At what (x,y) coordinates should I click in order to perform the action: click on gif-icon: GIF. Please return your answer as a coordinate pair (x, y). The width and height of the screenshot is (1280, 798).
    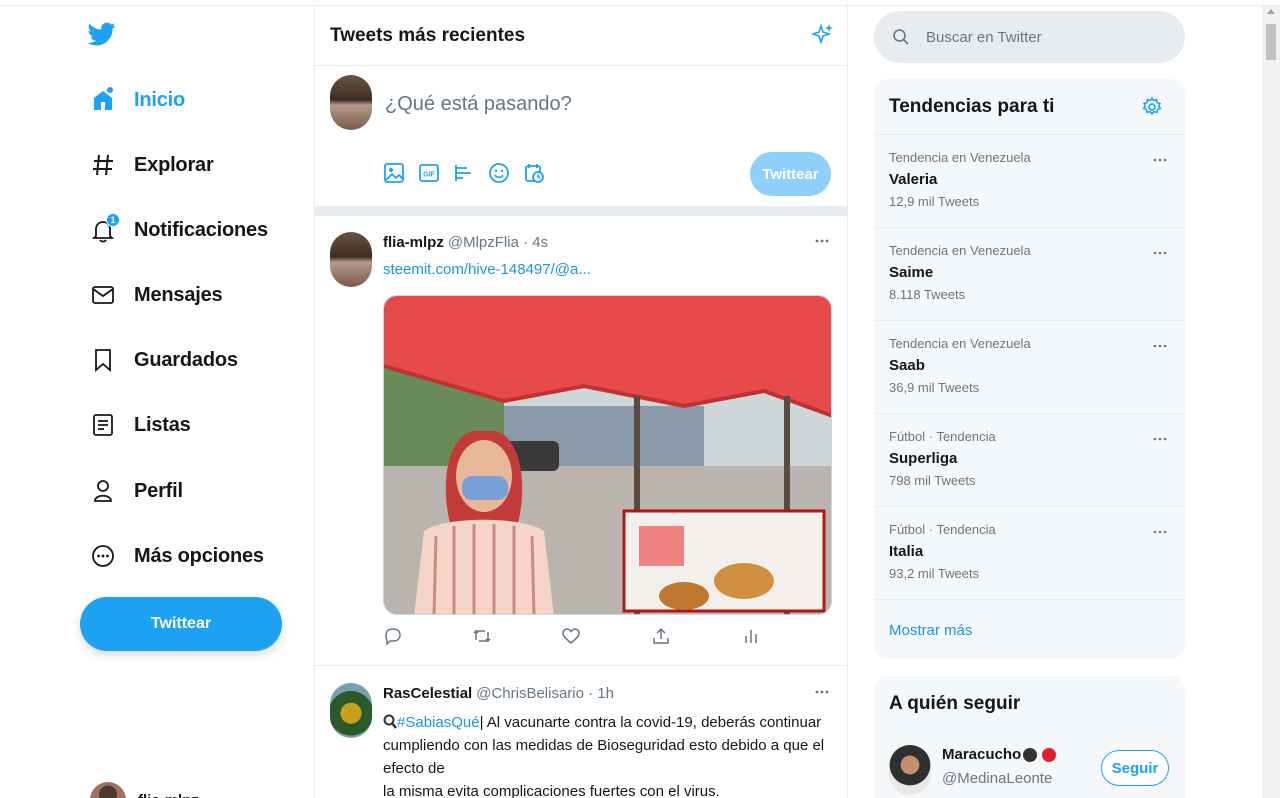
    Looking at the image, I should click on (429, 173).